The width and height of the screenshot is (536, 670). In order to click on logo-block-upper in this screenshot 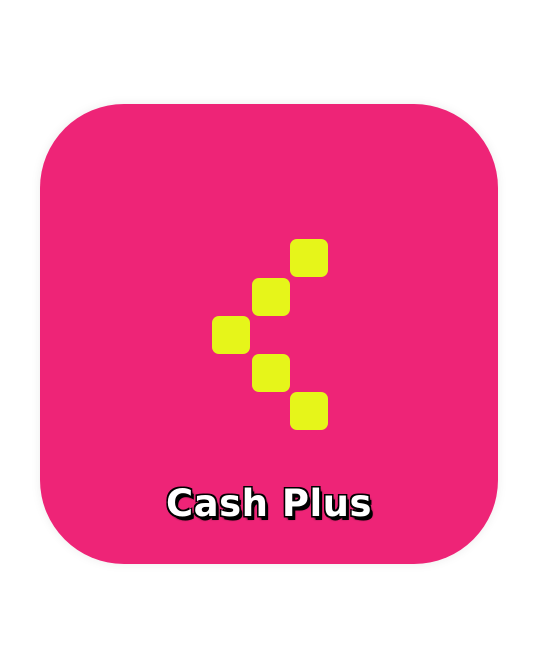, I will do `click(271, 297)`.